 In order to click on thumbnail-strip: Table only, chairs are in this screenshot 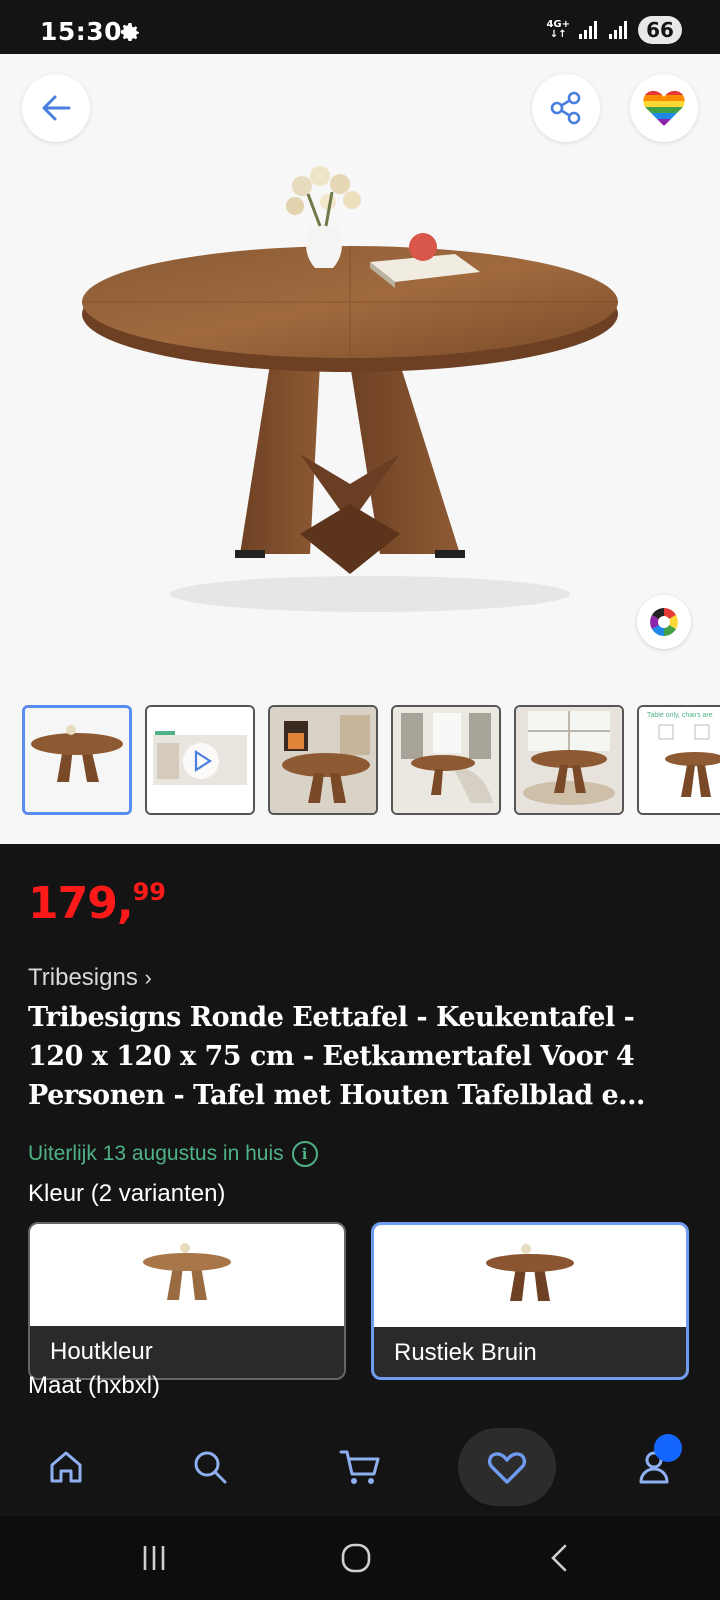, I will do `click(371, 761)`.